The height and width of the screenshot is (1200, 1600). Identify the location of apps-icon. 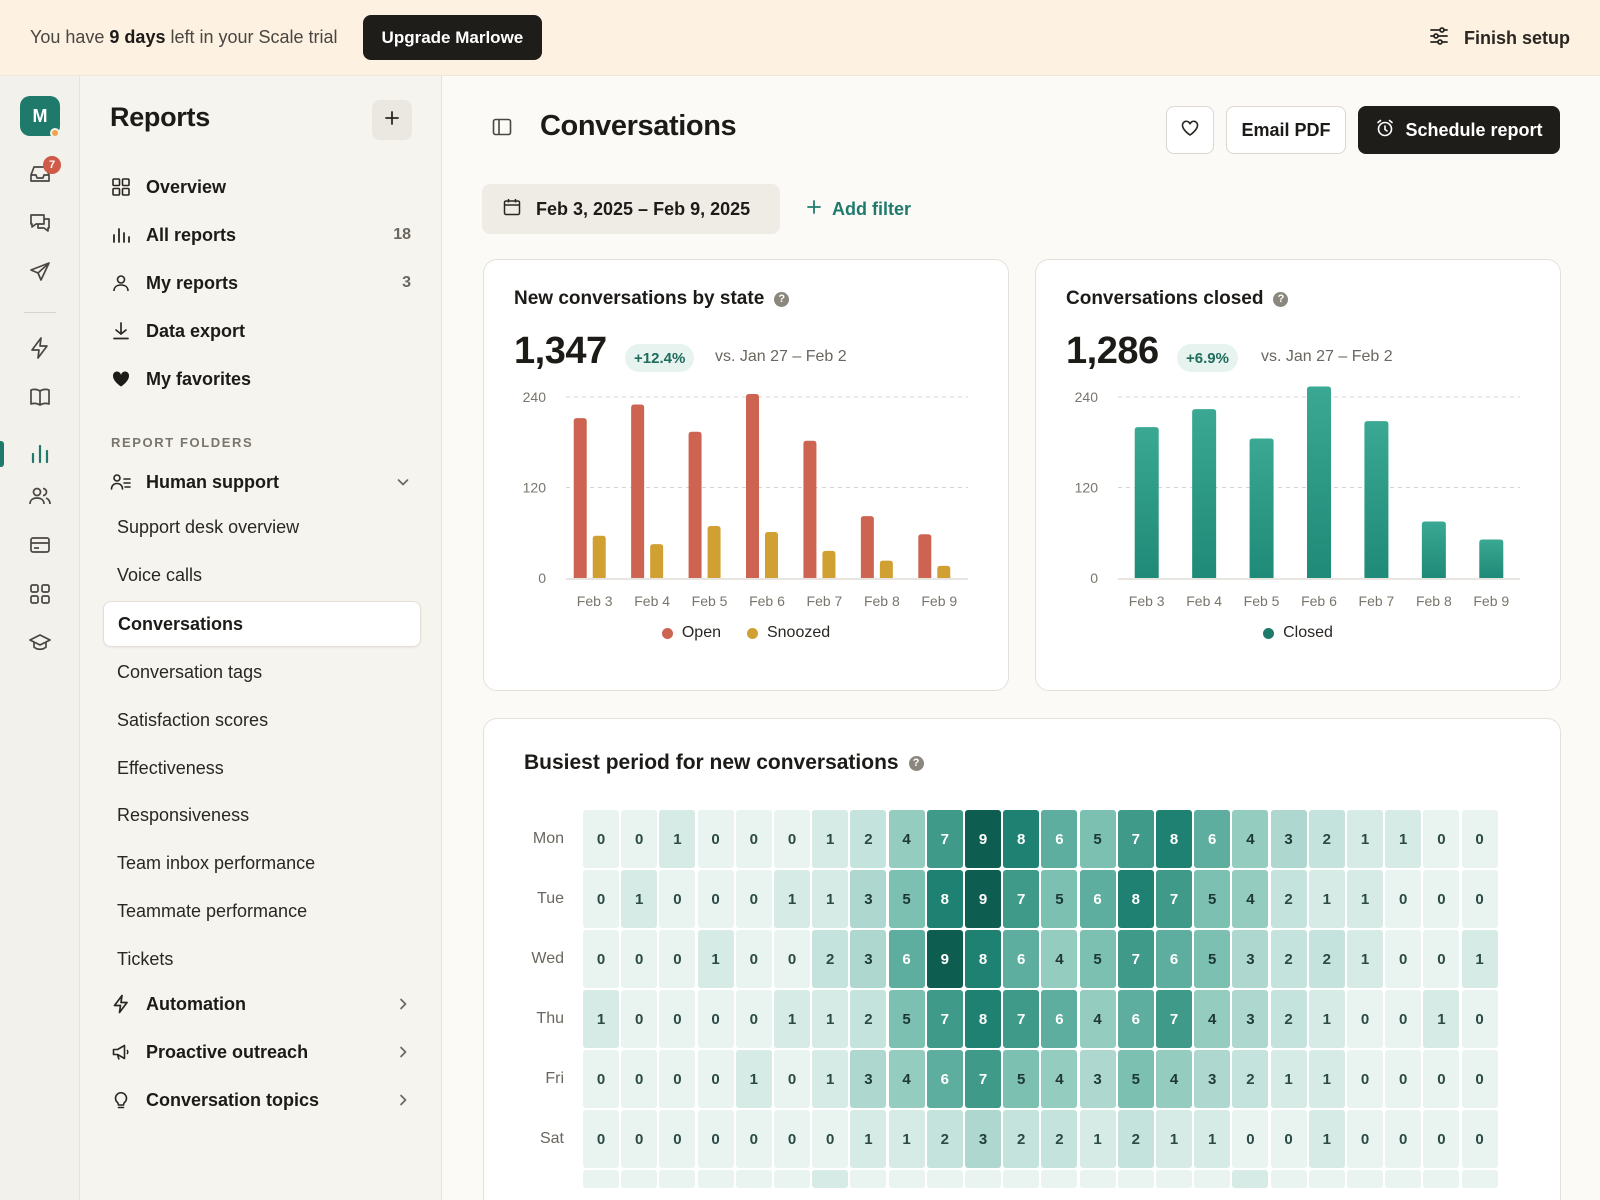
(40, 594).